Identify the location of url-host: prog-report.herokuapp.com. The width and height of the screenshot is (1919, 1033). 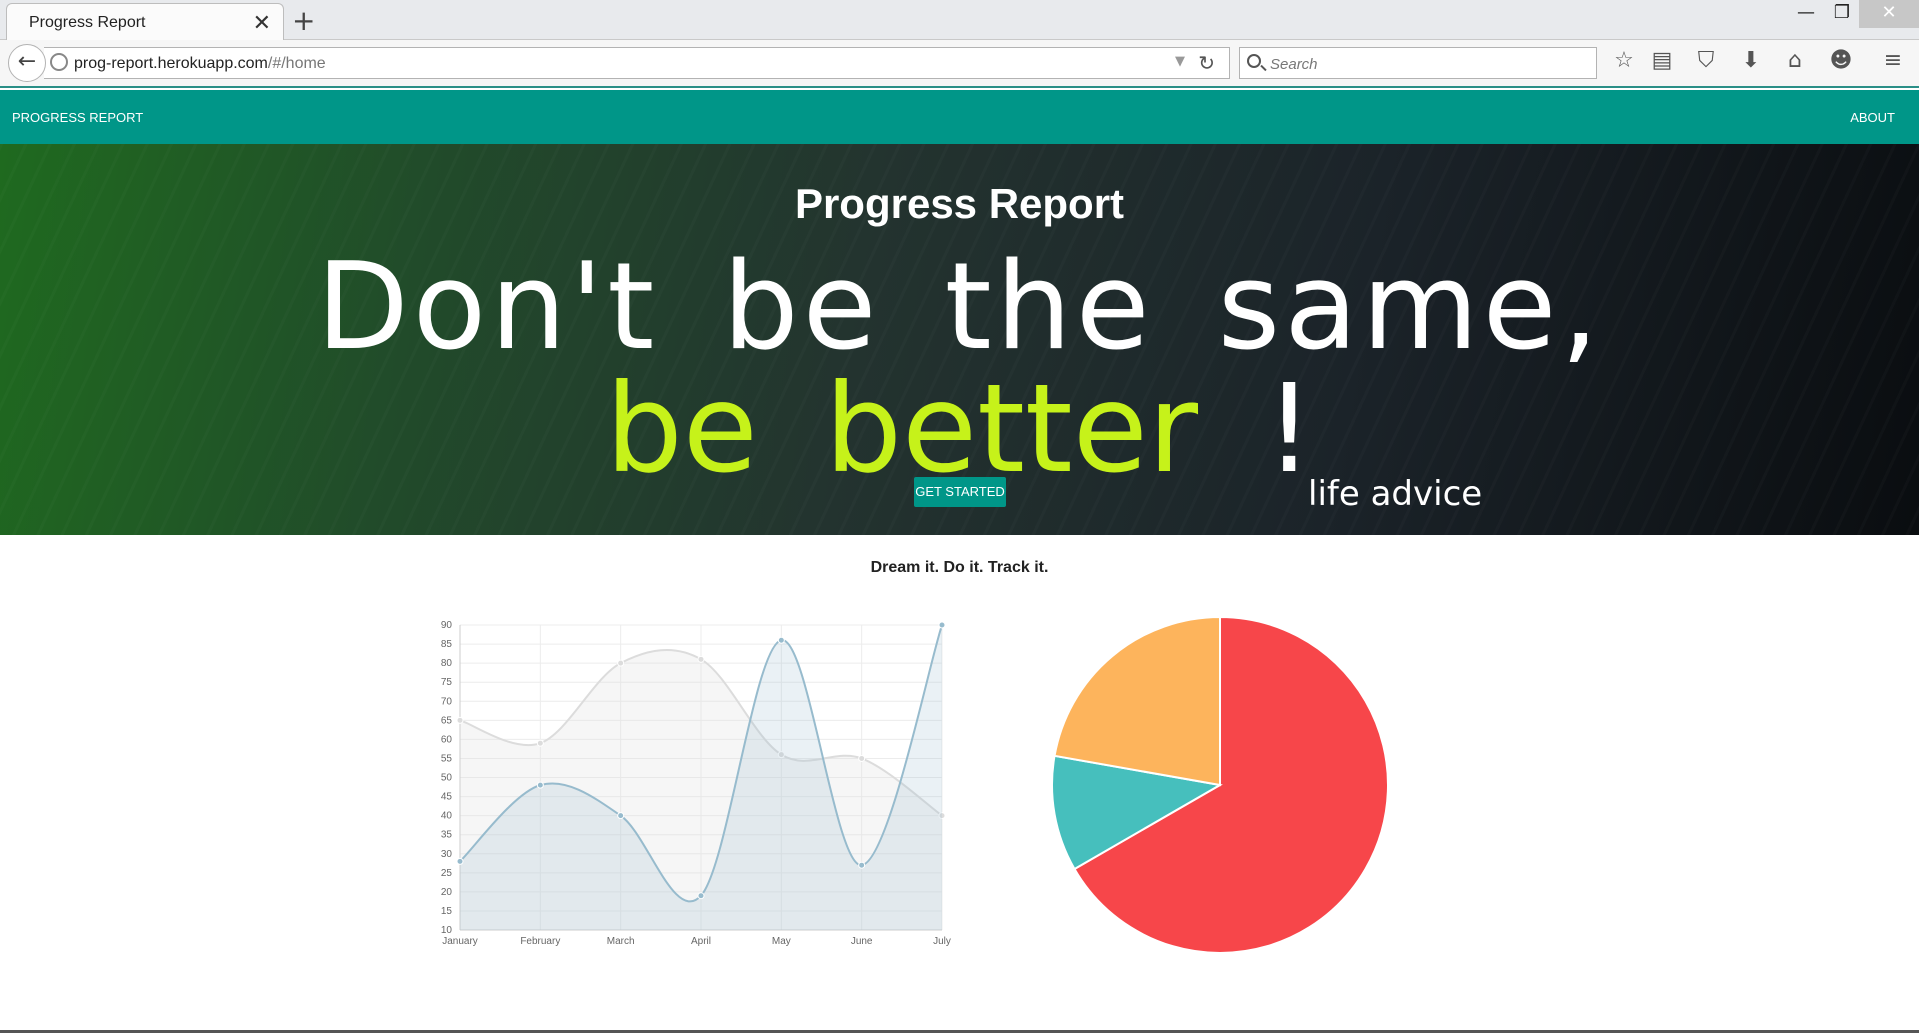
(171, 63).